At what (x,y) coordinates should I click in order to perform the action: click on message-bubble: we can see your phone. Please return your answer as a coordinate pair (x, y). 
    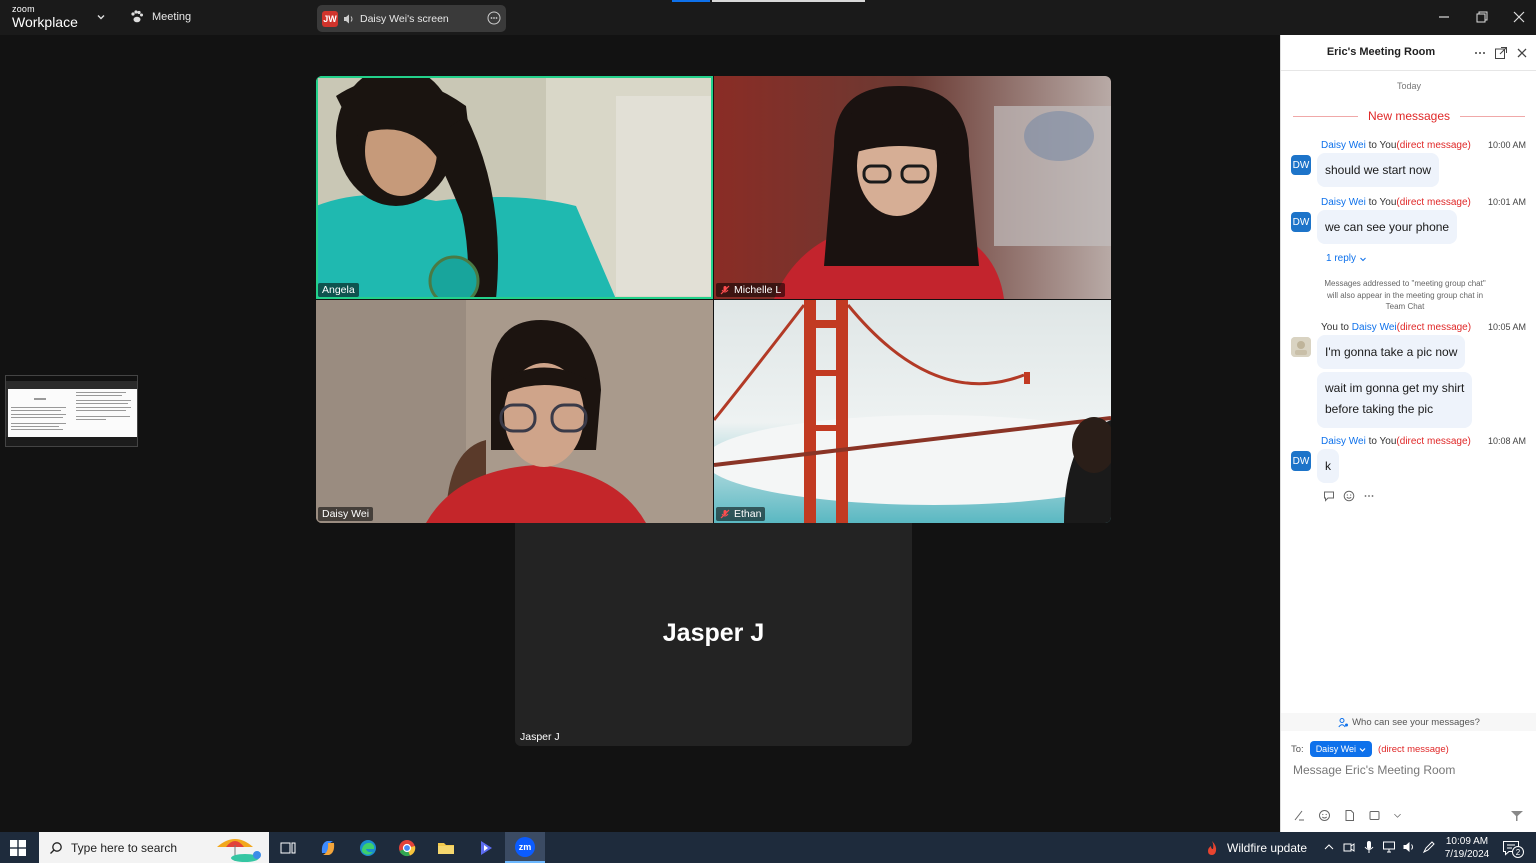
    Looking at the image, I should click on (1387, 227).